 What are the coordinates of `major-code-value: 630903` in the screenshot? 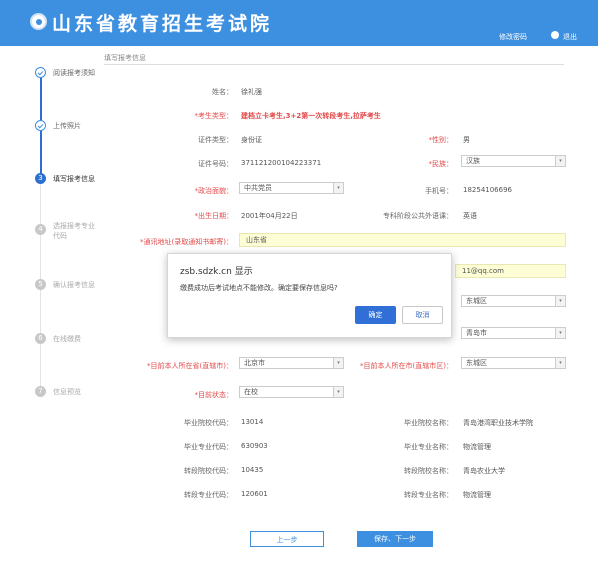 It's located at (254, 446).